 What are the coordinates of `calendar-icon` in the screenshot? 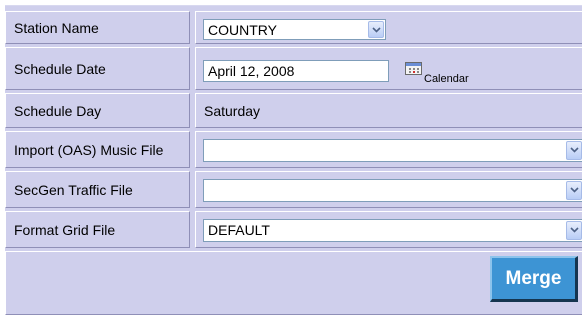 It's located at (413, 68).